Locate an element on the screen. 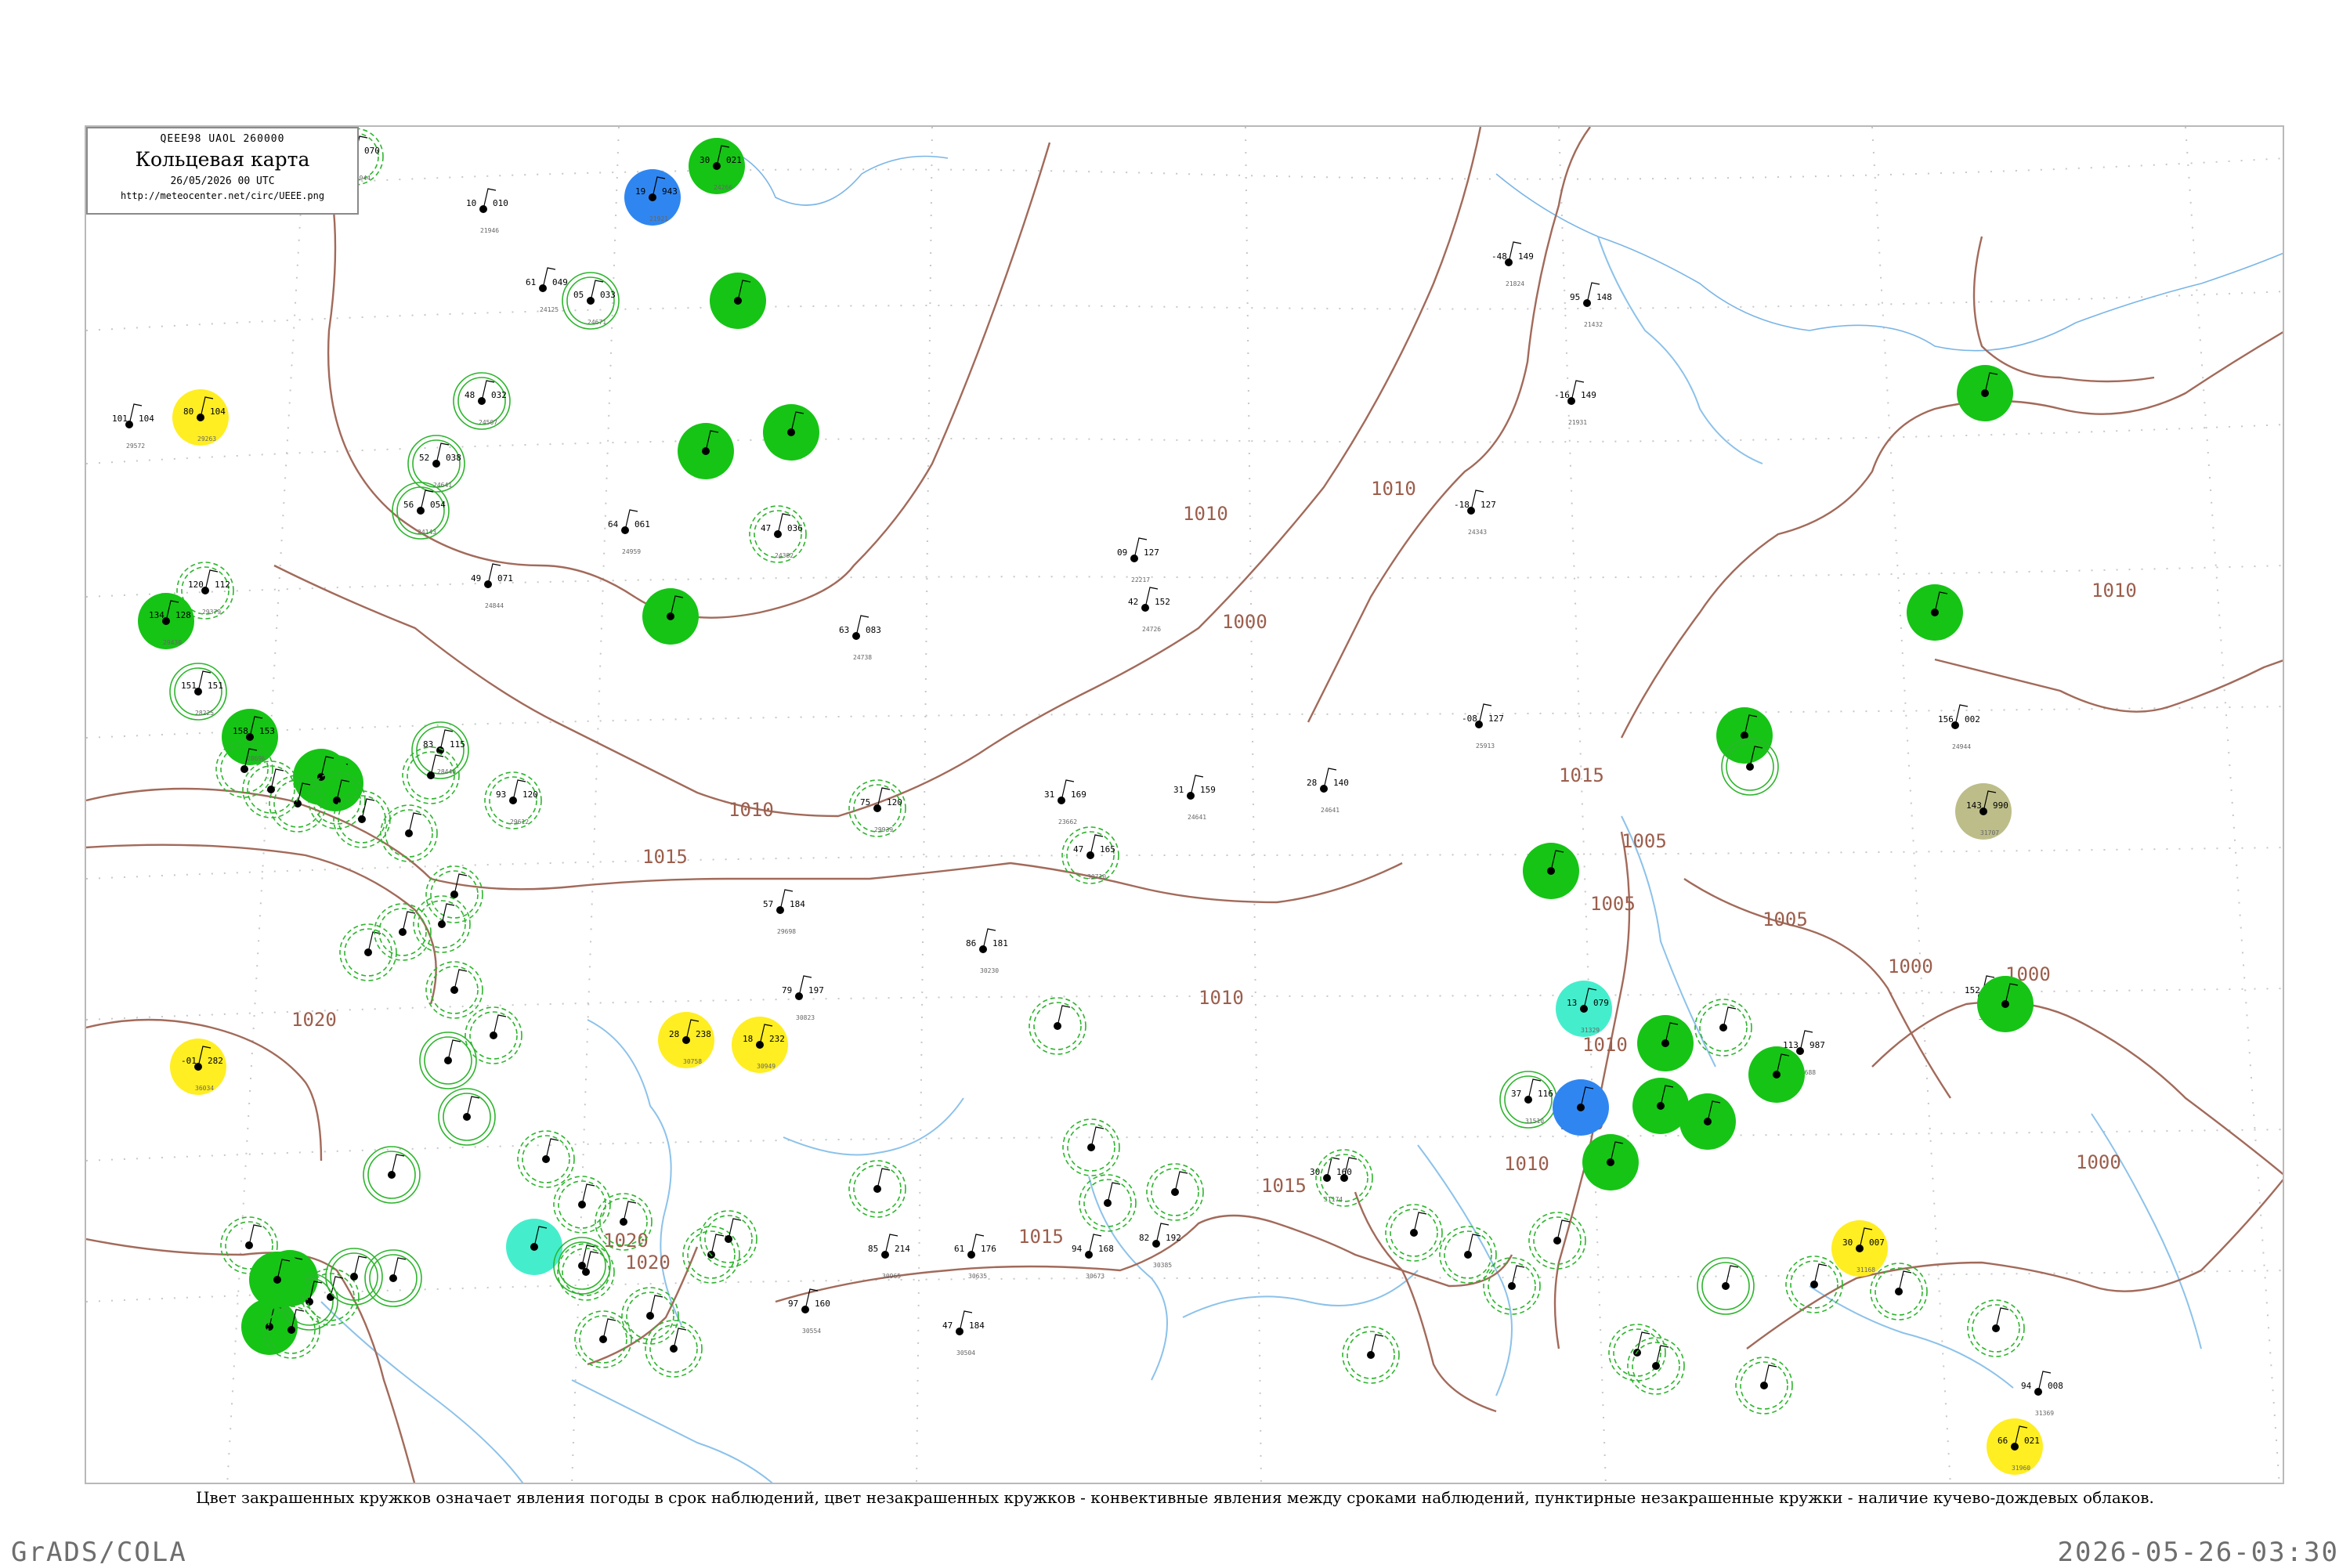  station-temperature: 18 is located at coordinates (748, 1039).